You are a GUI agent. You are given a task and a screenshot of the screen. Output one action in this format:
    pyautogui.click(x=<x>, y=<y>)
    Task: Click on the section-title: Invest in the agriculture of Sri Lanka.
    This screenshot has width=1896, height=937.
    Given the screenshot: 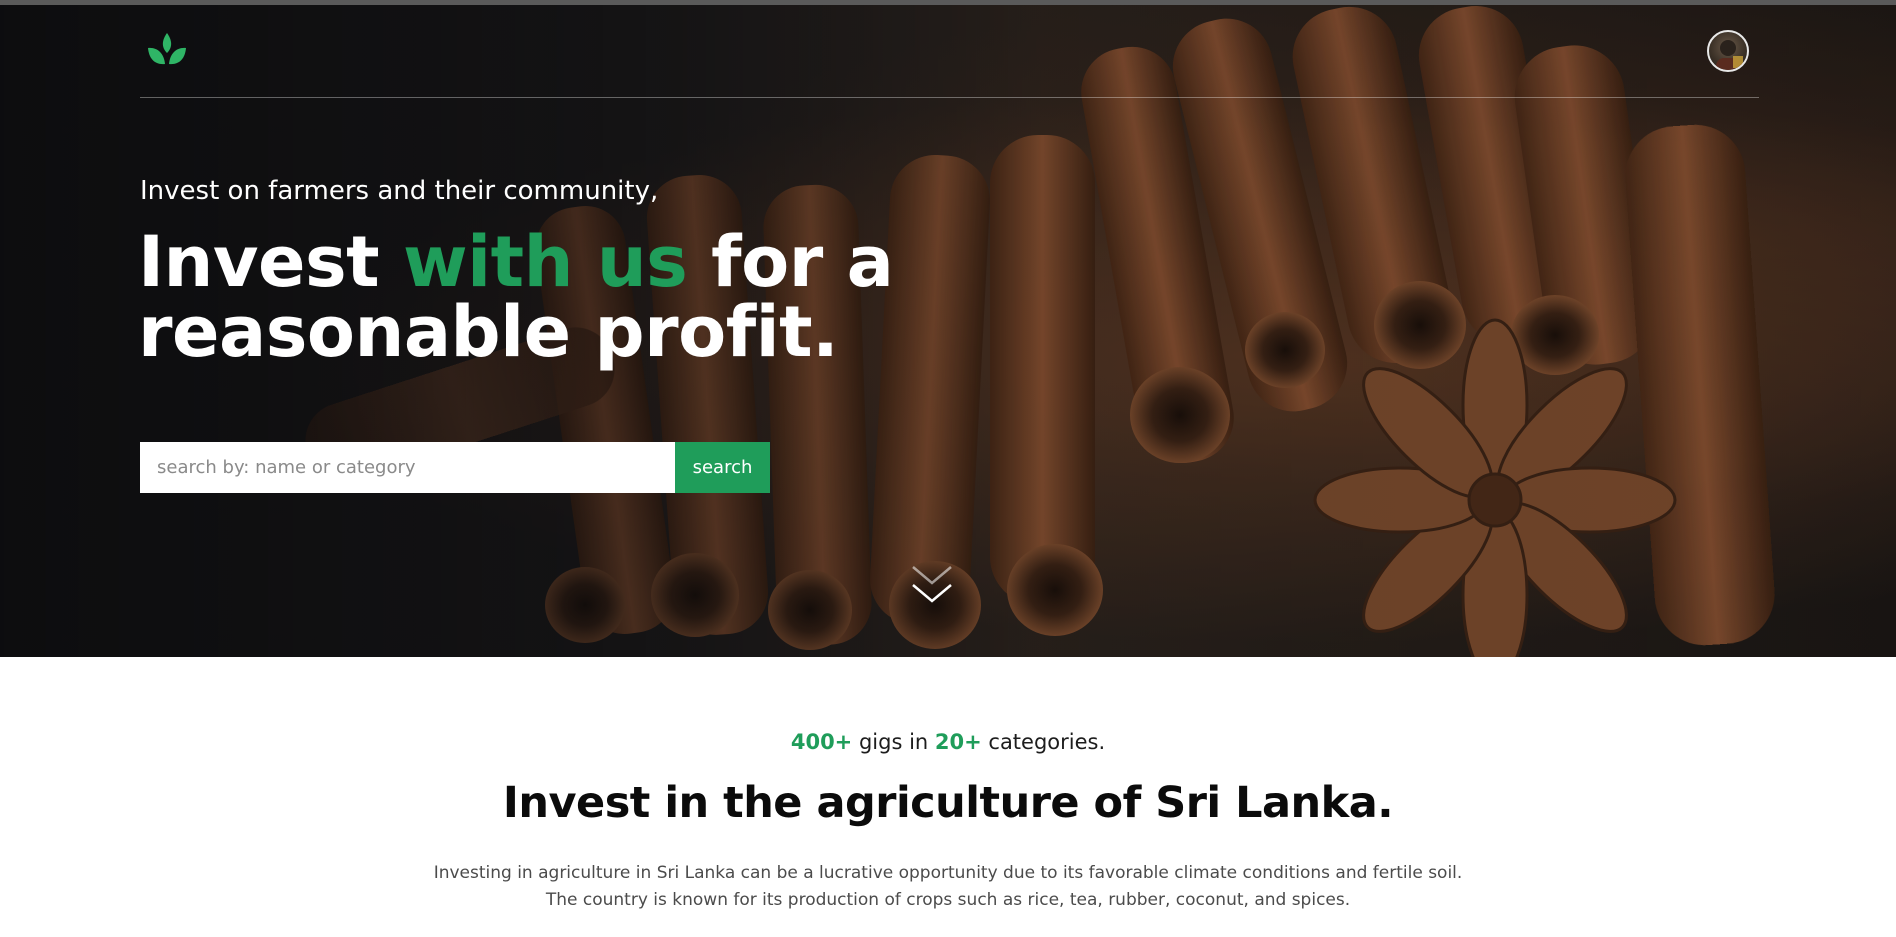 What is the action you would take?
    pyautogui.click(x=948, y=803)
    